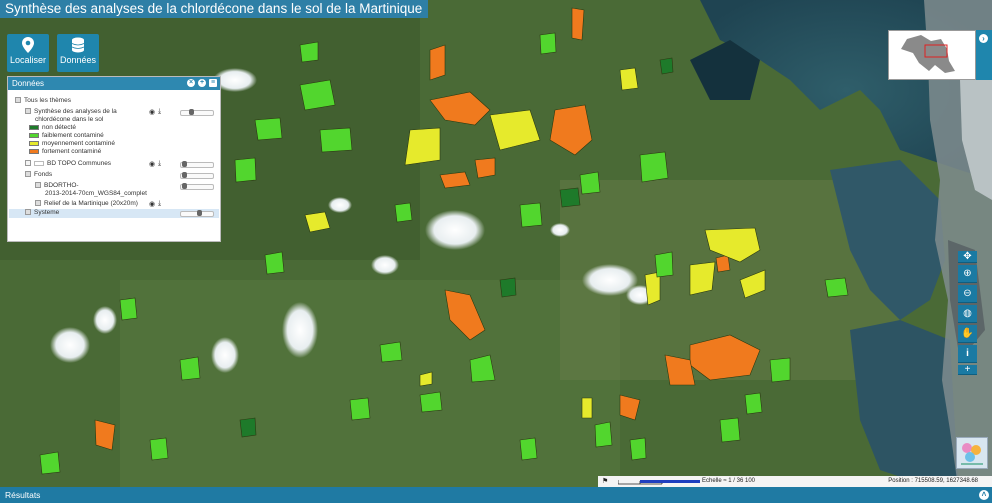  Describe the element at coordinates (967, 274) in the screenshot. I see `zoom-in-button: ⊕` at that location.